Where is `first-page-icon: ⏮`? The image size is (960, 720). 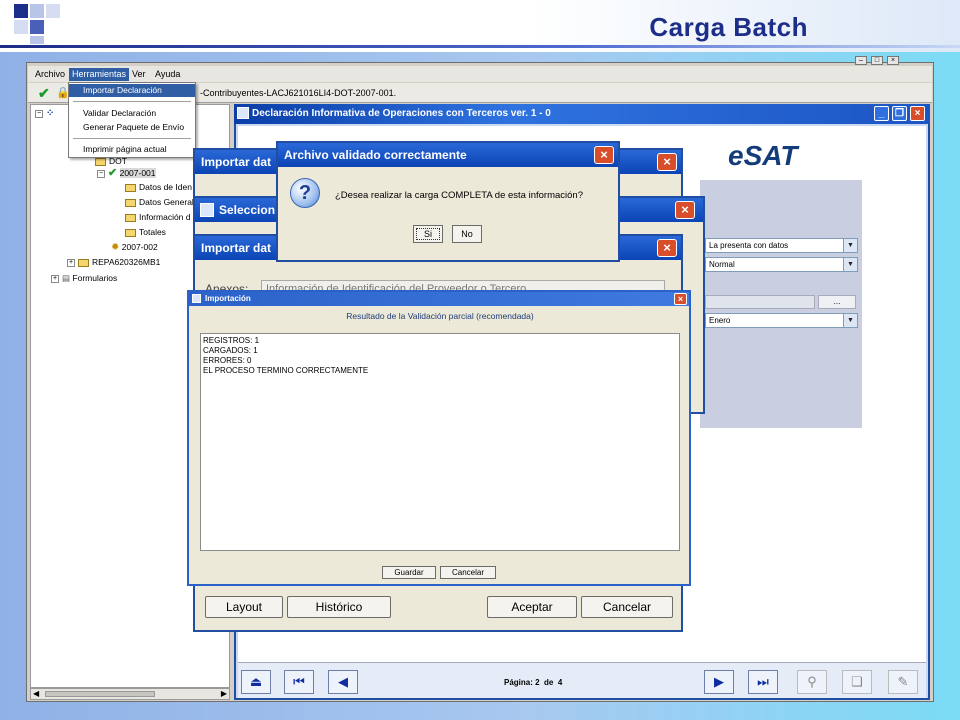 first-page-icon: ⏮ is located at coordinates (299, 682).